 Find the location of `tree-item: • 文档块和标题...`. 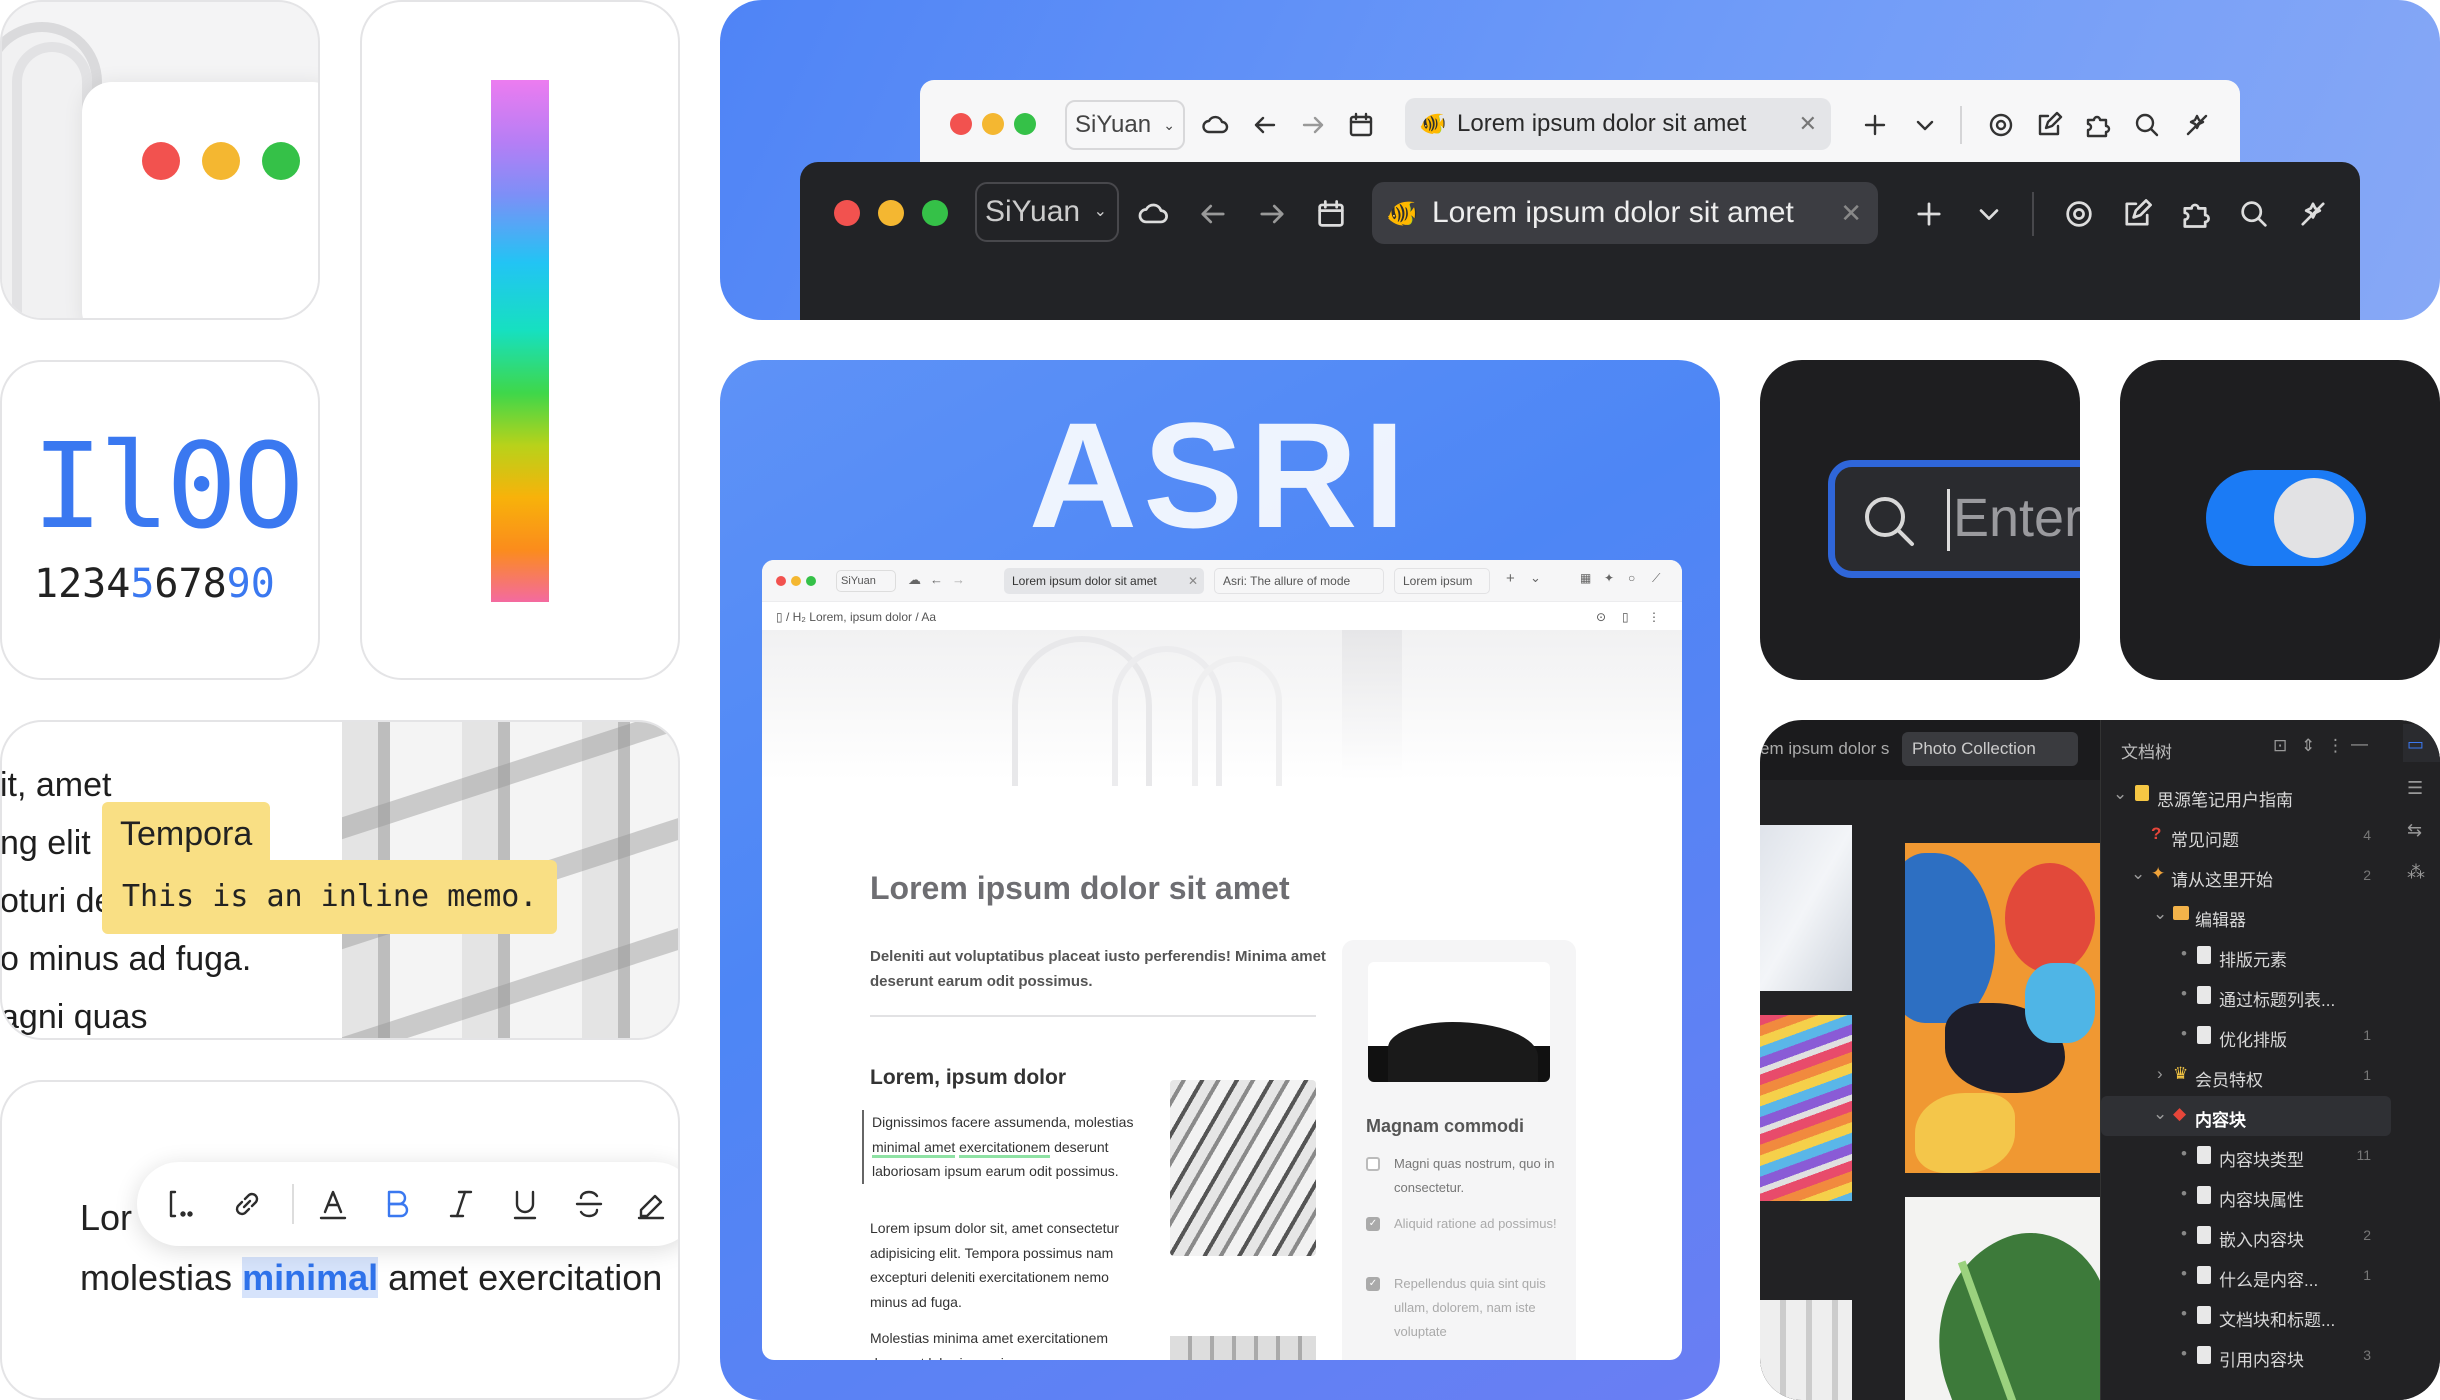

tree-item: • 文档块和标题... is located at coordinates (2251, 1316).